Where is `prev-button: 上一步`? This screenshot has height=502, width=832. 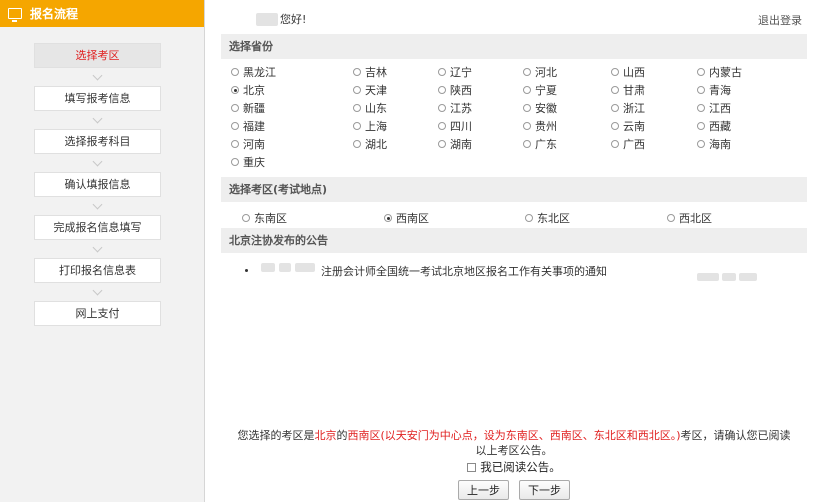
prev-button: 上一步 is located at coordinates (483, 490).